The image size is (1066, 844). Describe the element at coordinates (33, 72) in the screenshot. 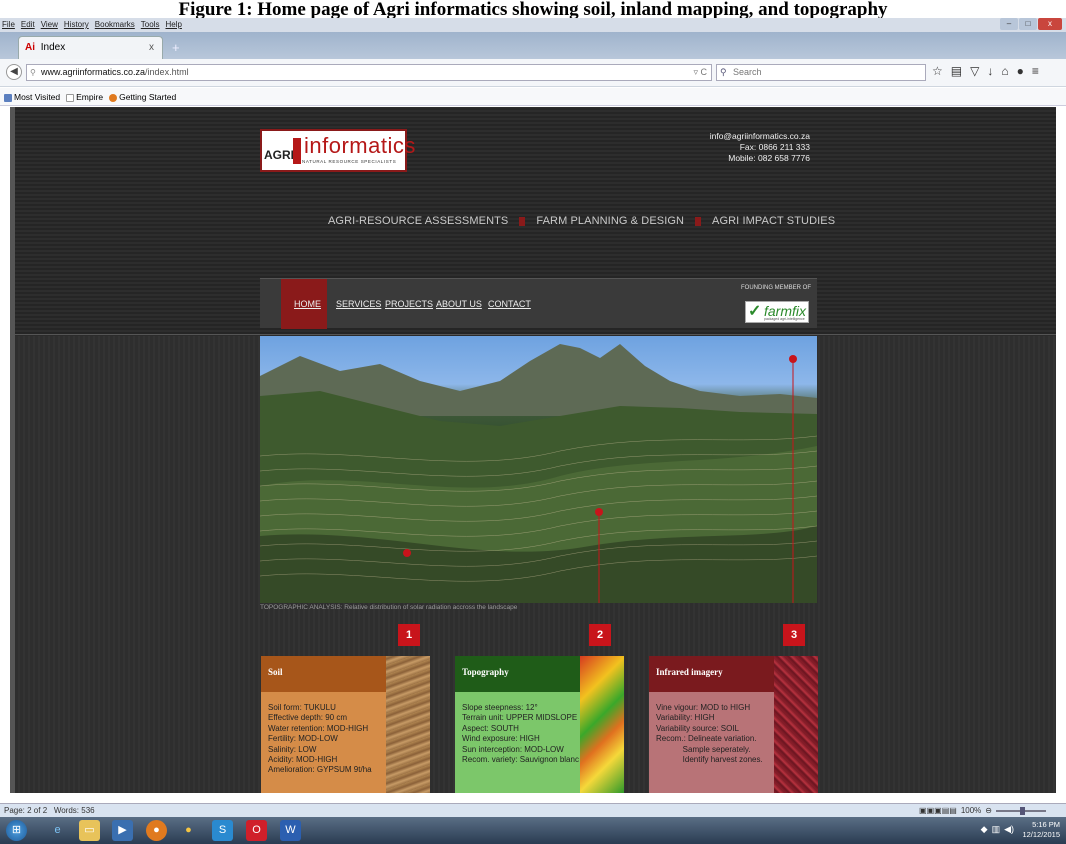

I see `site-info-icon: ⚲` at that location.